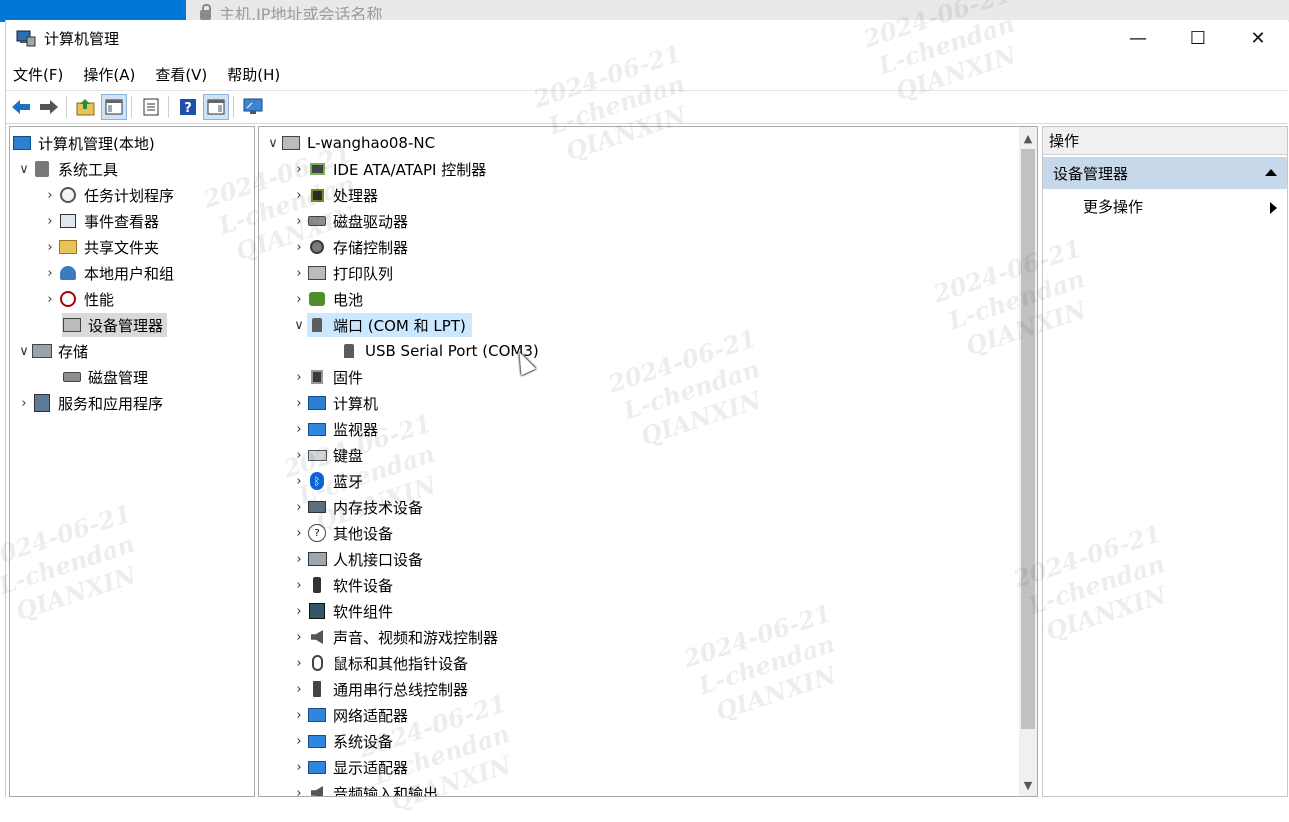 Image resolution: width=1289 pixels, height=822 pixels. Describe the element at coordinates (439, 351) in the screenshot. I see `device-item-usb-serial: USB Serial Port (COM3)` at that location.